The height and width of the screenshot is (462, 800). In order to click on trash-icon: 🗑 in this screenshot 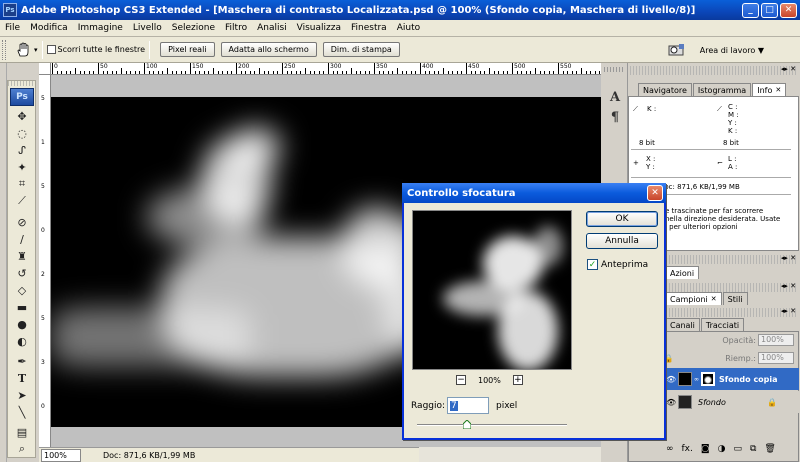, I will do `click(769, 449)`.